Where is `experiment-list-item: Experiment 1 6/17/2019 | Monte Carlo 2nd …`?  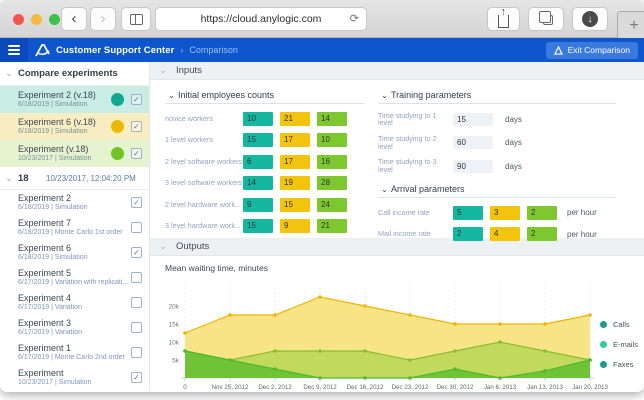 experiment-list-item: Experiment 1 6/17/2019 | Monte Carlo 2nd … is located at coordinates (74, 352).